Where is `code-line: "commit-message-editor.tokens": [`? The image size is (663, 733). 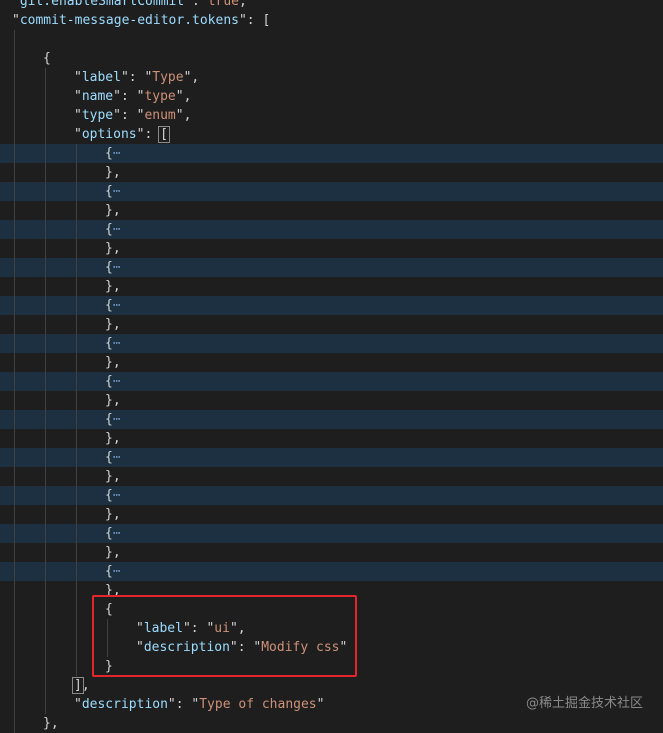 code-line: "commit-message-editor.tokens": [ is located at coordinates (141, 20).